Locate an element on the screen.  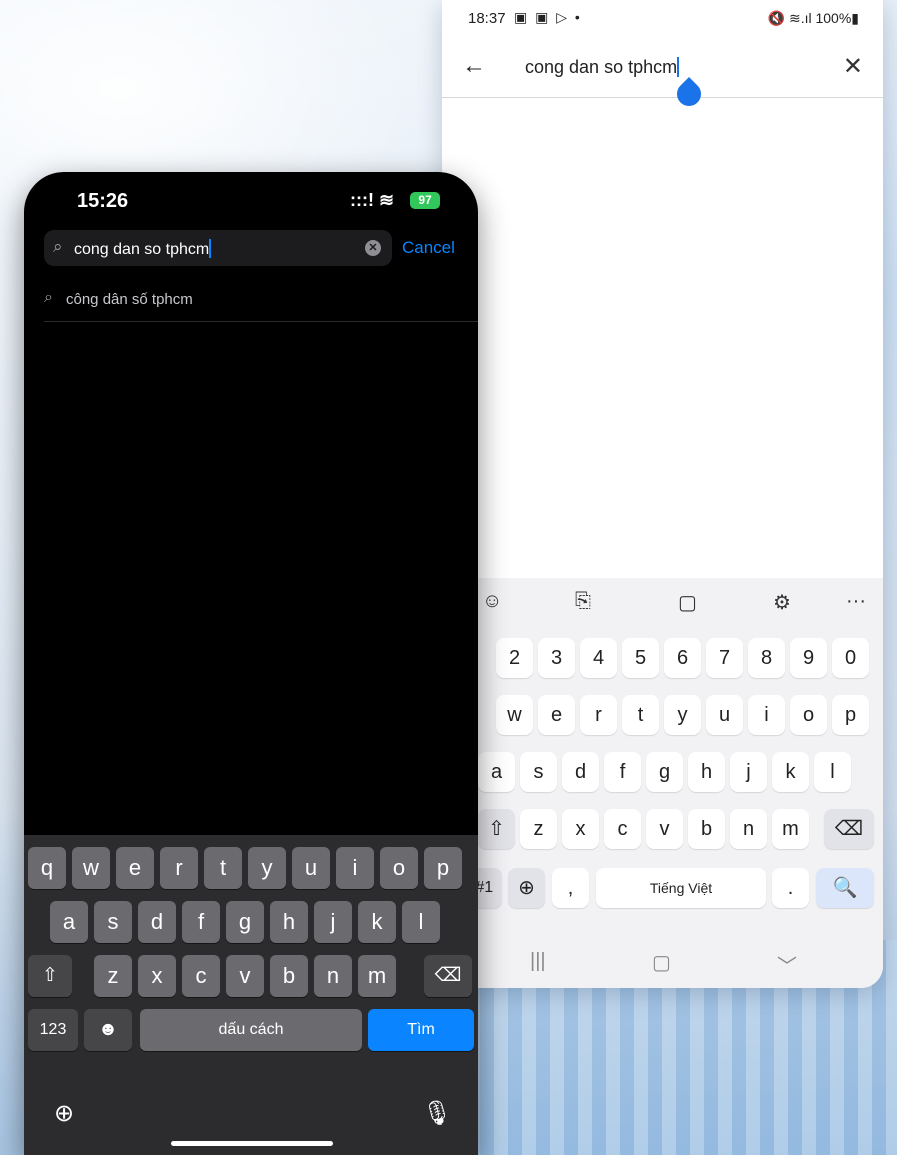
cancel-button: Cancel is located at coordinates (428, 248).